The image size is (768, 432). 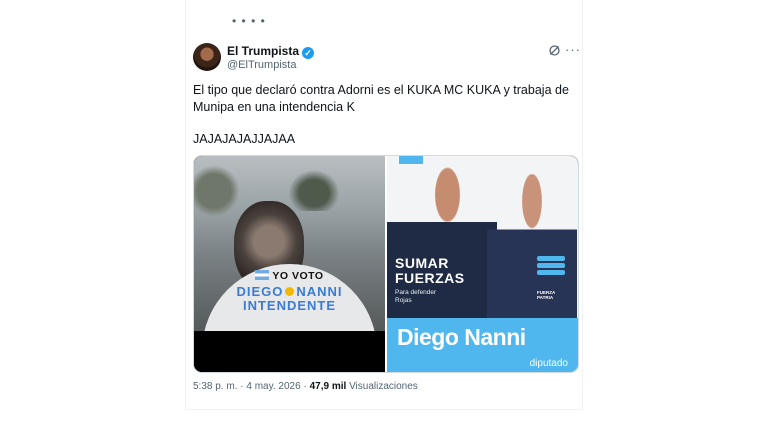 I want to click on frame-left-border, so click(x=185, y=205).